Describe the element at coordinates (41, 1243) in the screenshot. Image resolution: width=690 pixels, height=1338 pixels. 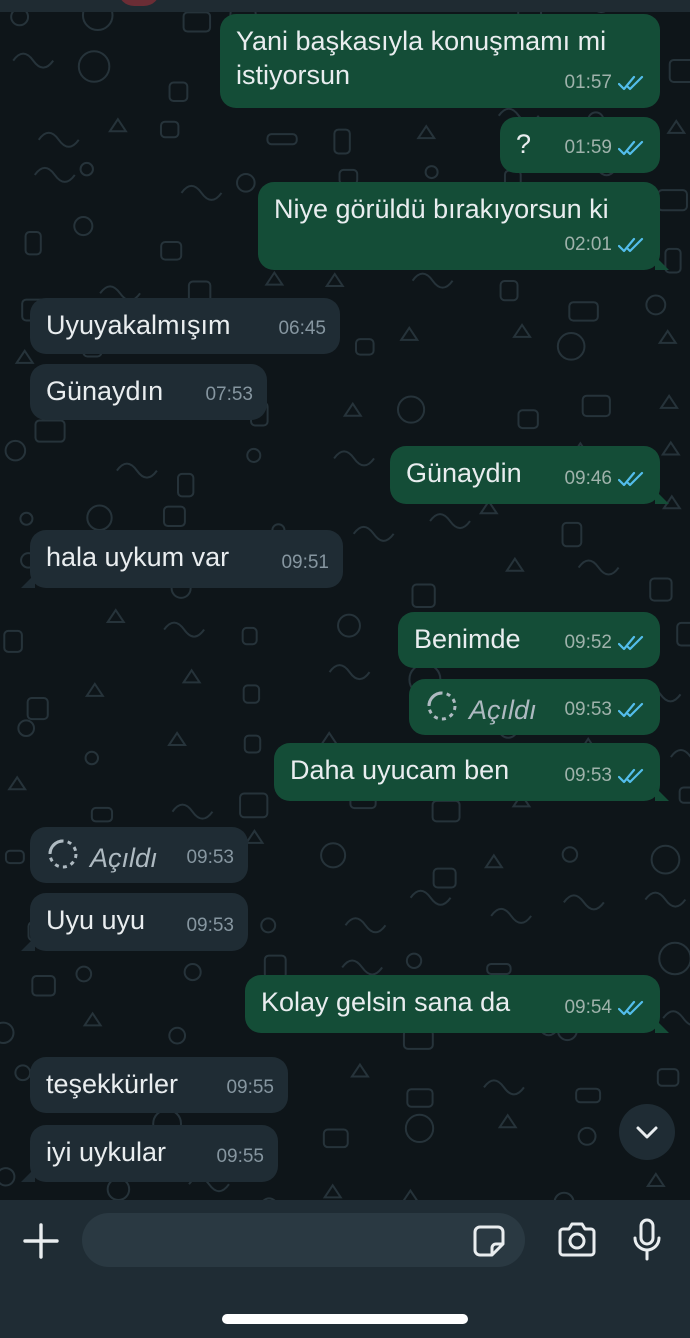
I see `plus-icon` at that location.